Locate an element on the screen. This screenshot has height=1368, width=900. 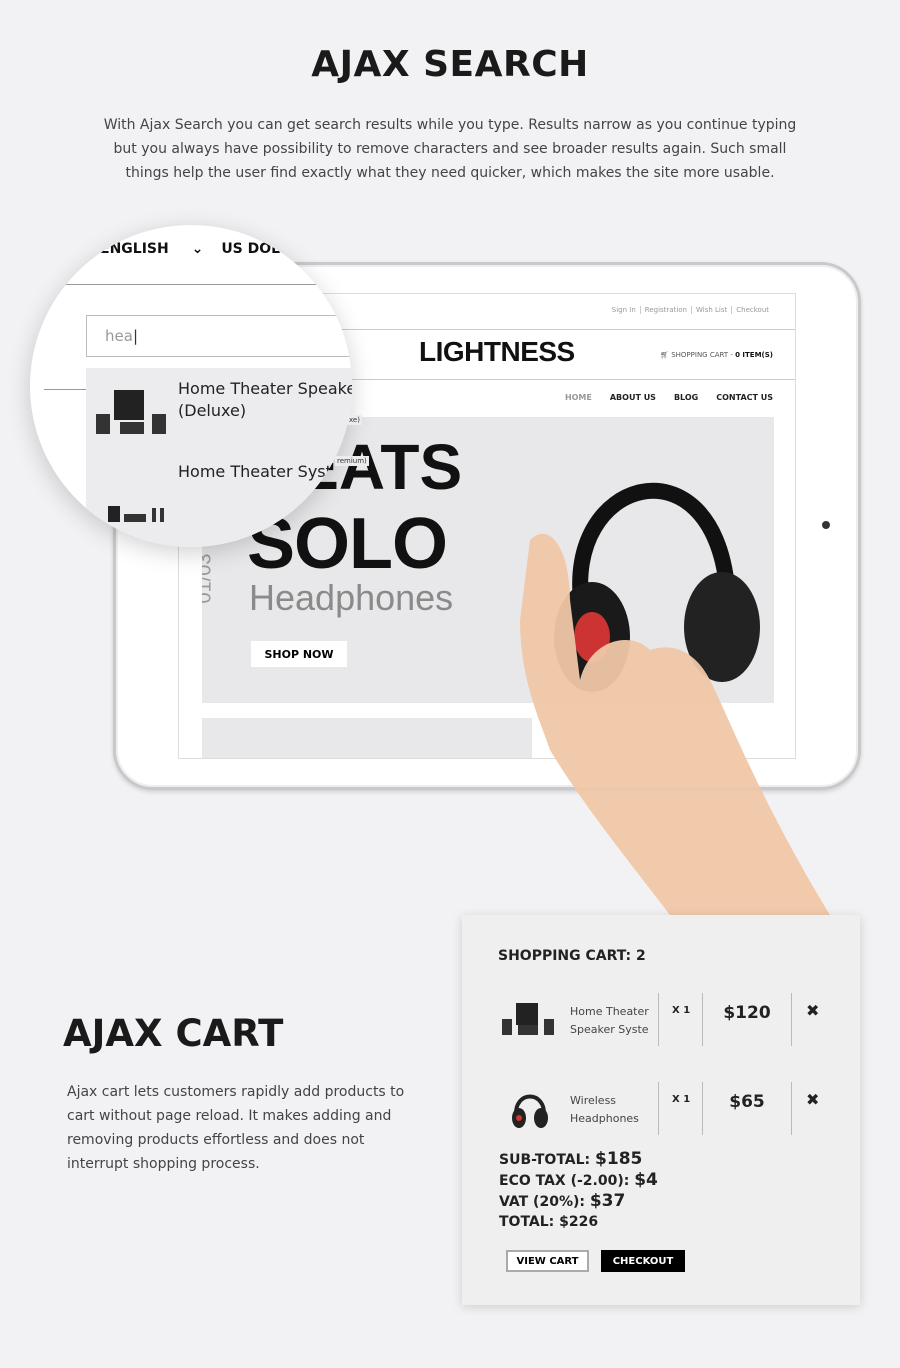
vat-row: VAT (20%): $37 is located at coordinates (578, 1201).